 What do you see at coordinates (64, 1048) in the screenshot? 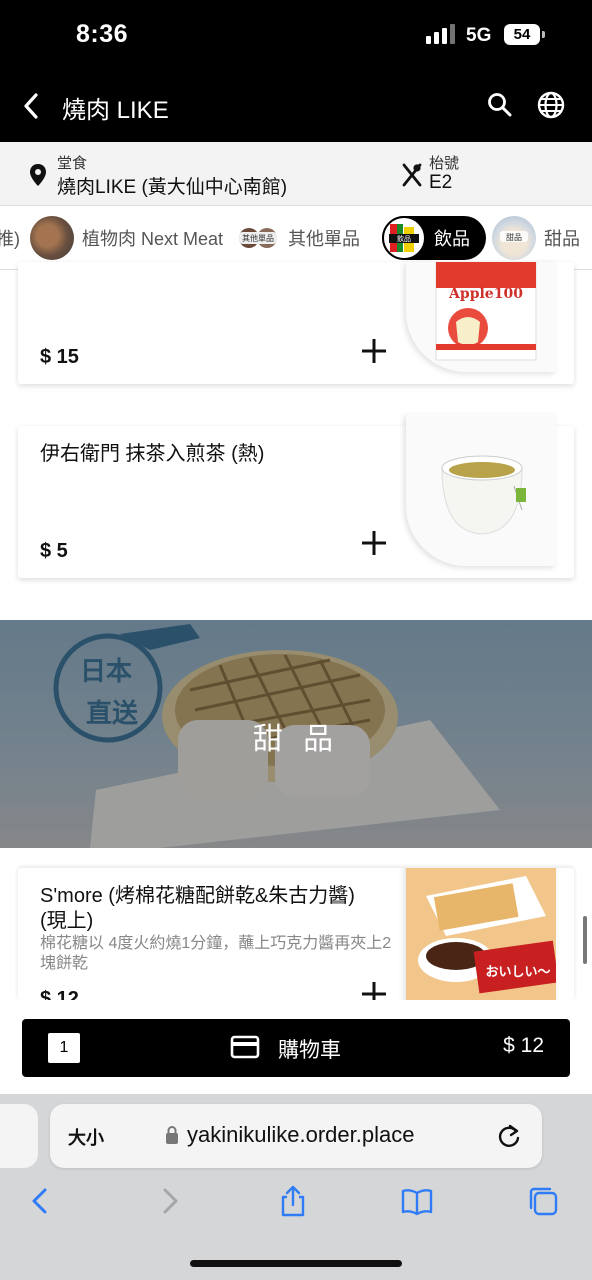
I see `cart-item-count: 1` at bounding box center [64, 1048].